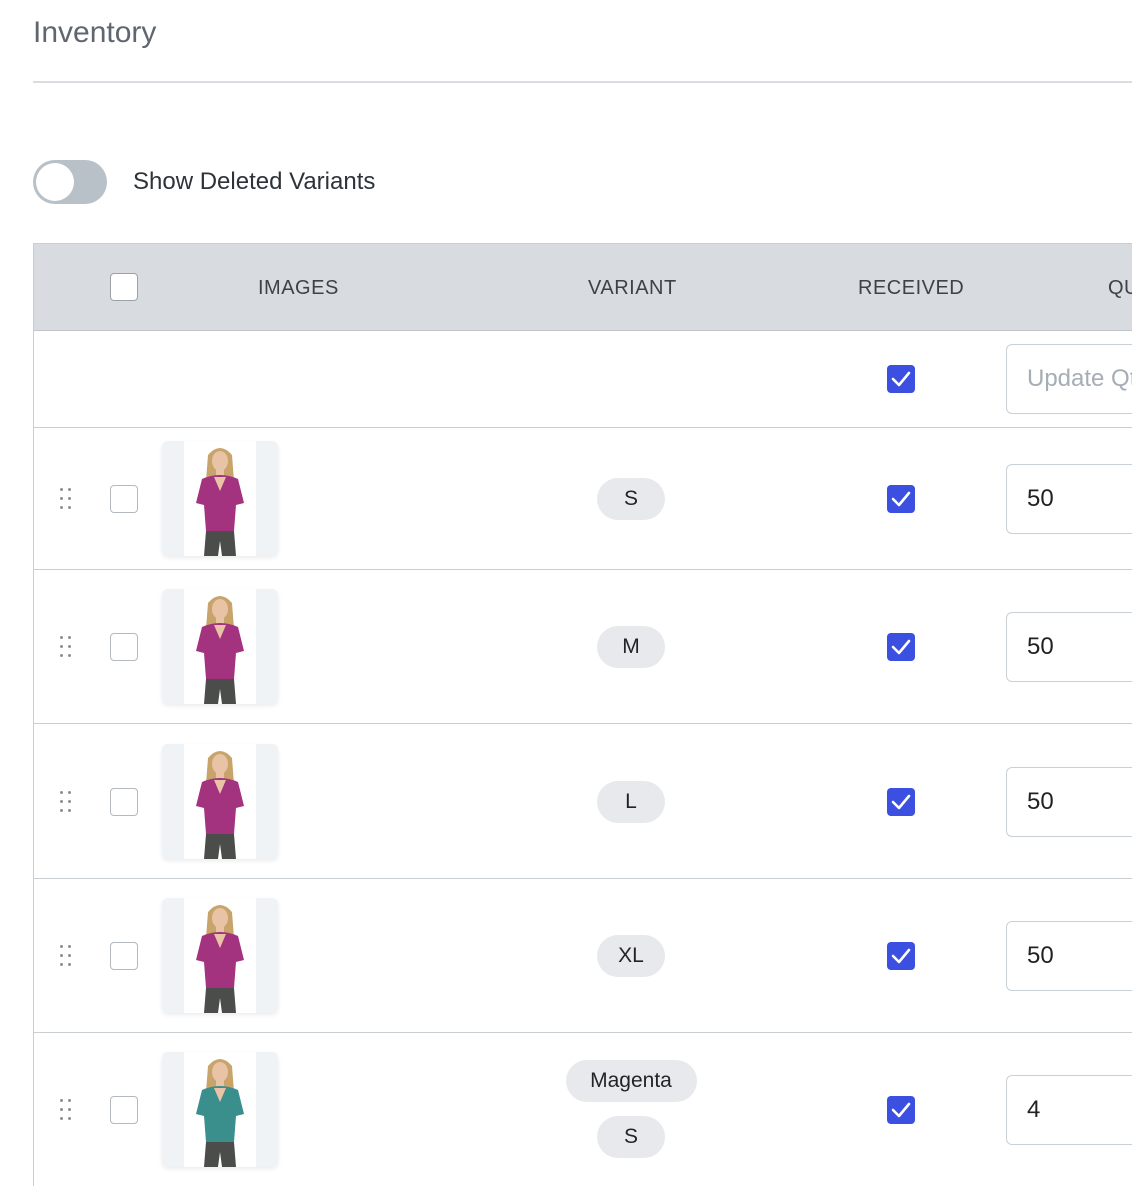  Describe the element at coordinates (632, 288) in the screenshot. I see `column-variant: VARIANT` at that location.